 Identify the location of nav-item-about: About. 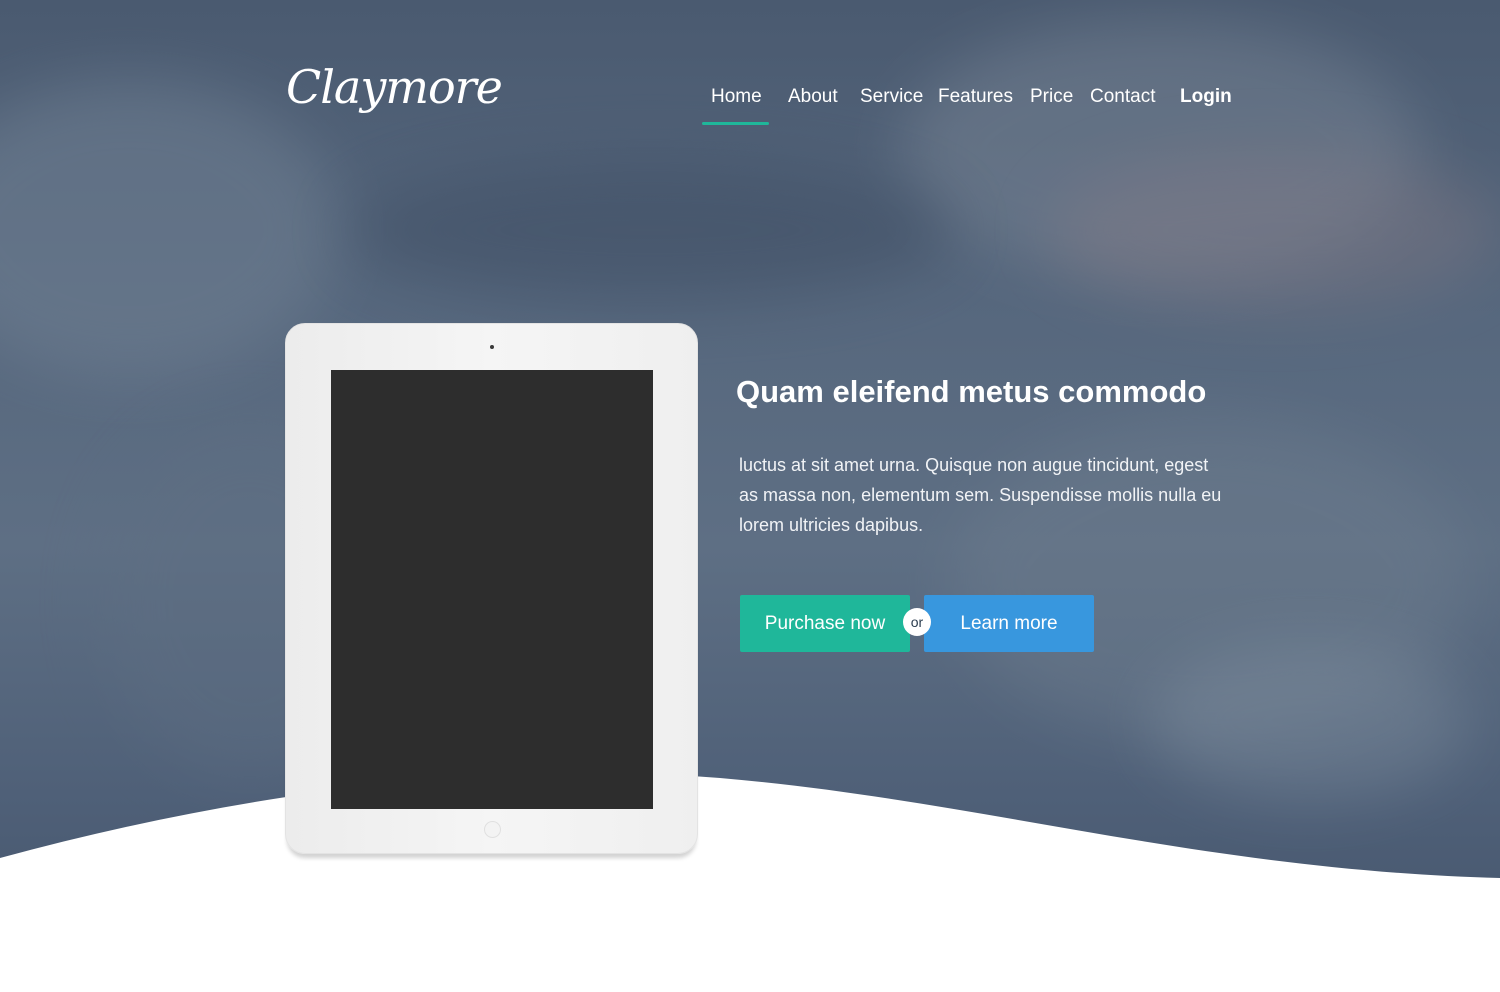
(813, 97).